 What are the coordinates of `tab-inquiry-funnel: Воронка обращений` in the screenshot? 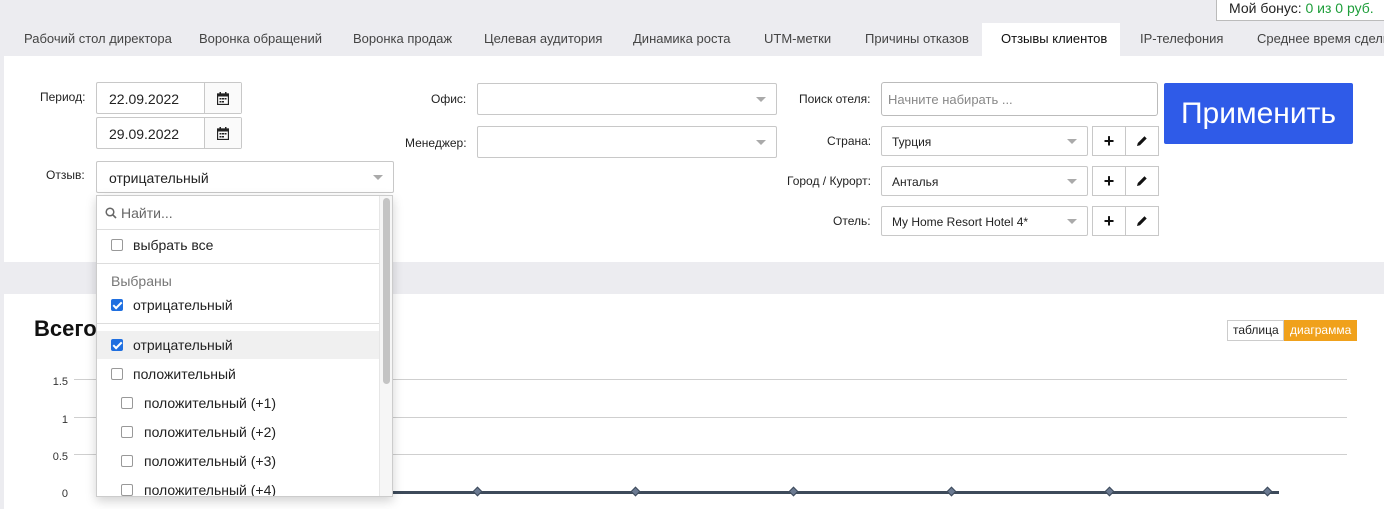 It's located at (260, 39).